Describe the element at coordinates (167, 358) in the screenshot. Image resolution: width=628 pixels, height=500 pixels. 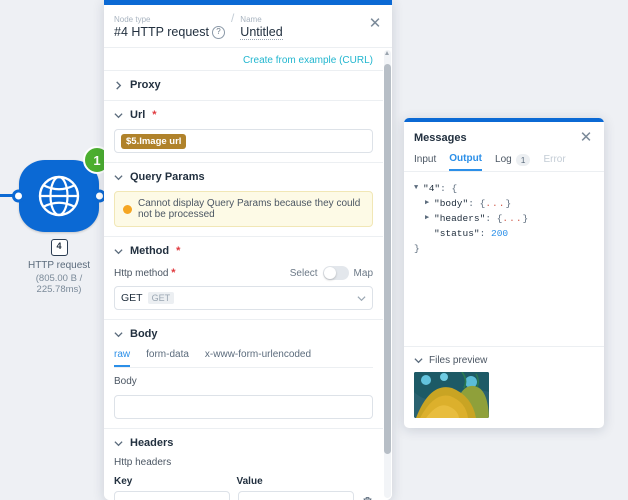
I see `tab-form-data: form-data` at that location.